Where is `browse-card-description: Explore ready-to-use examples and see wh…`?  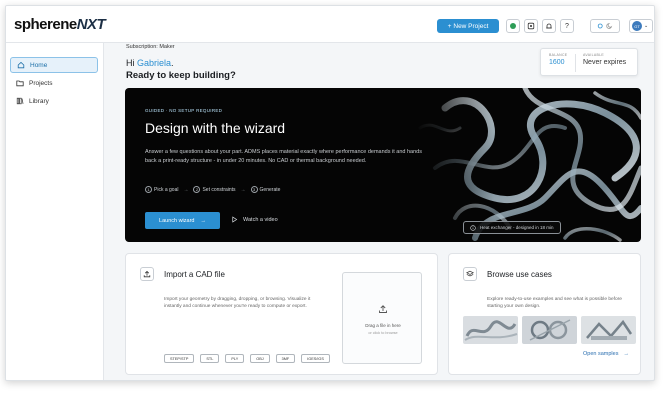
browse-card-description: Explore ready-to-use examples and see wh… is located at coordinates (554, 303).